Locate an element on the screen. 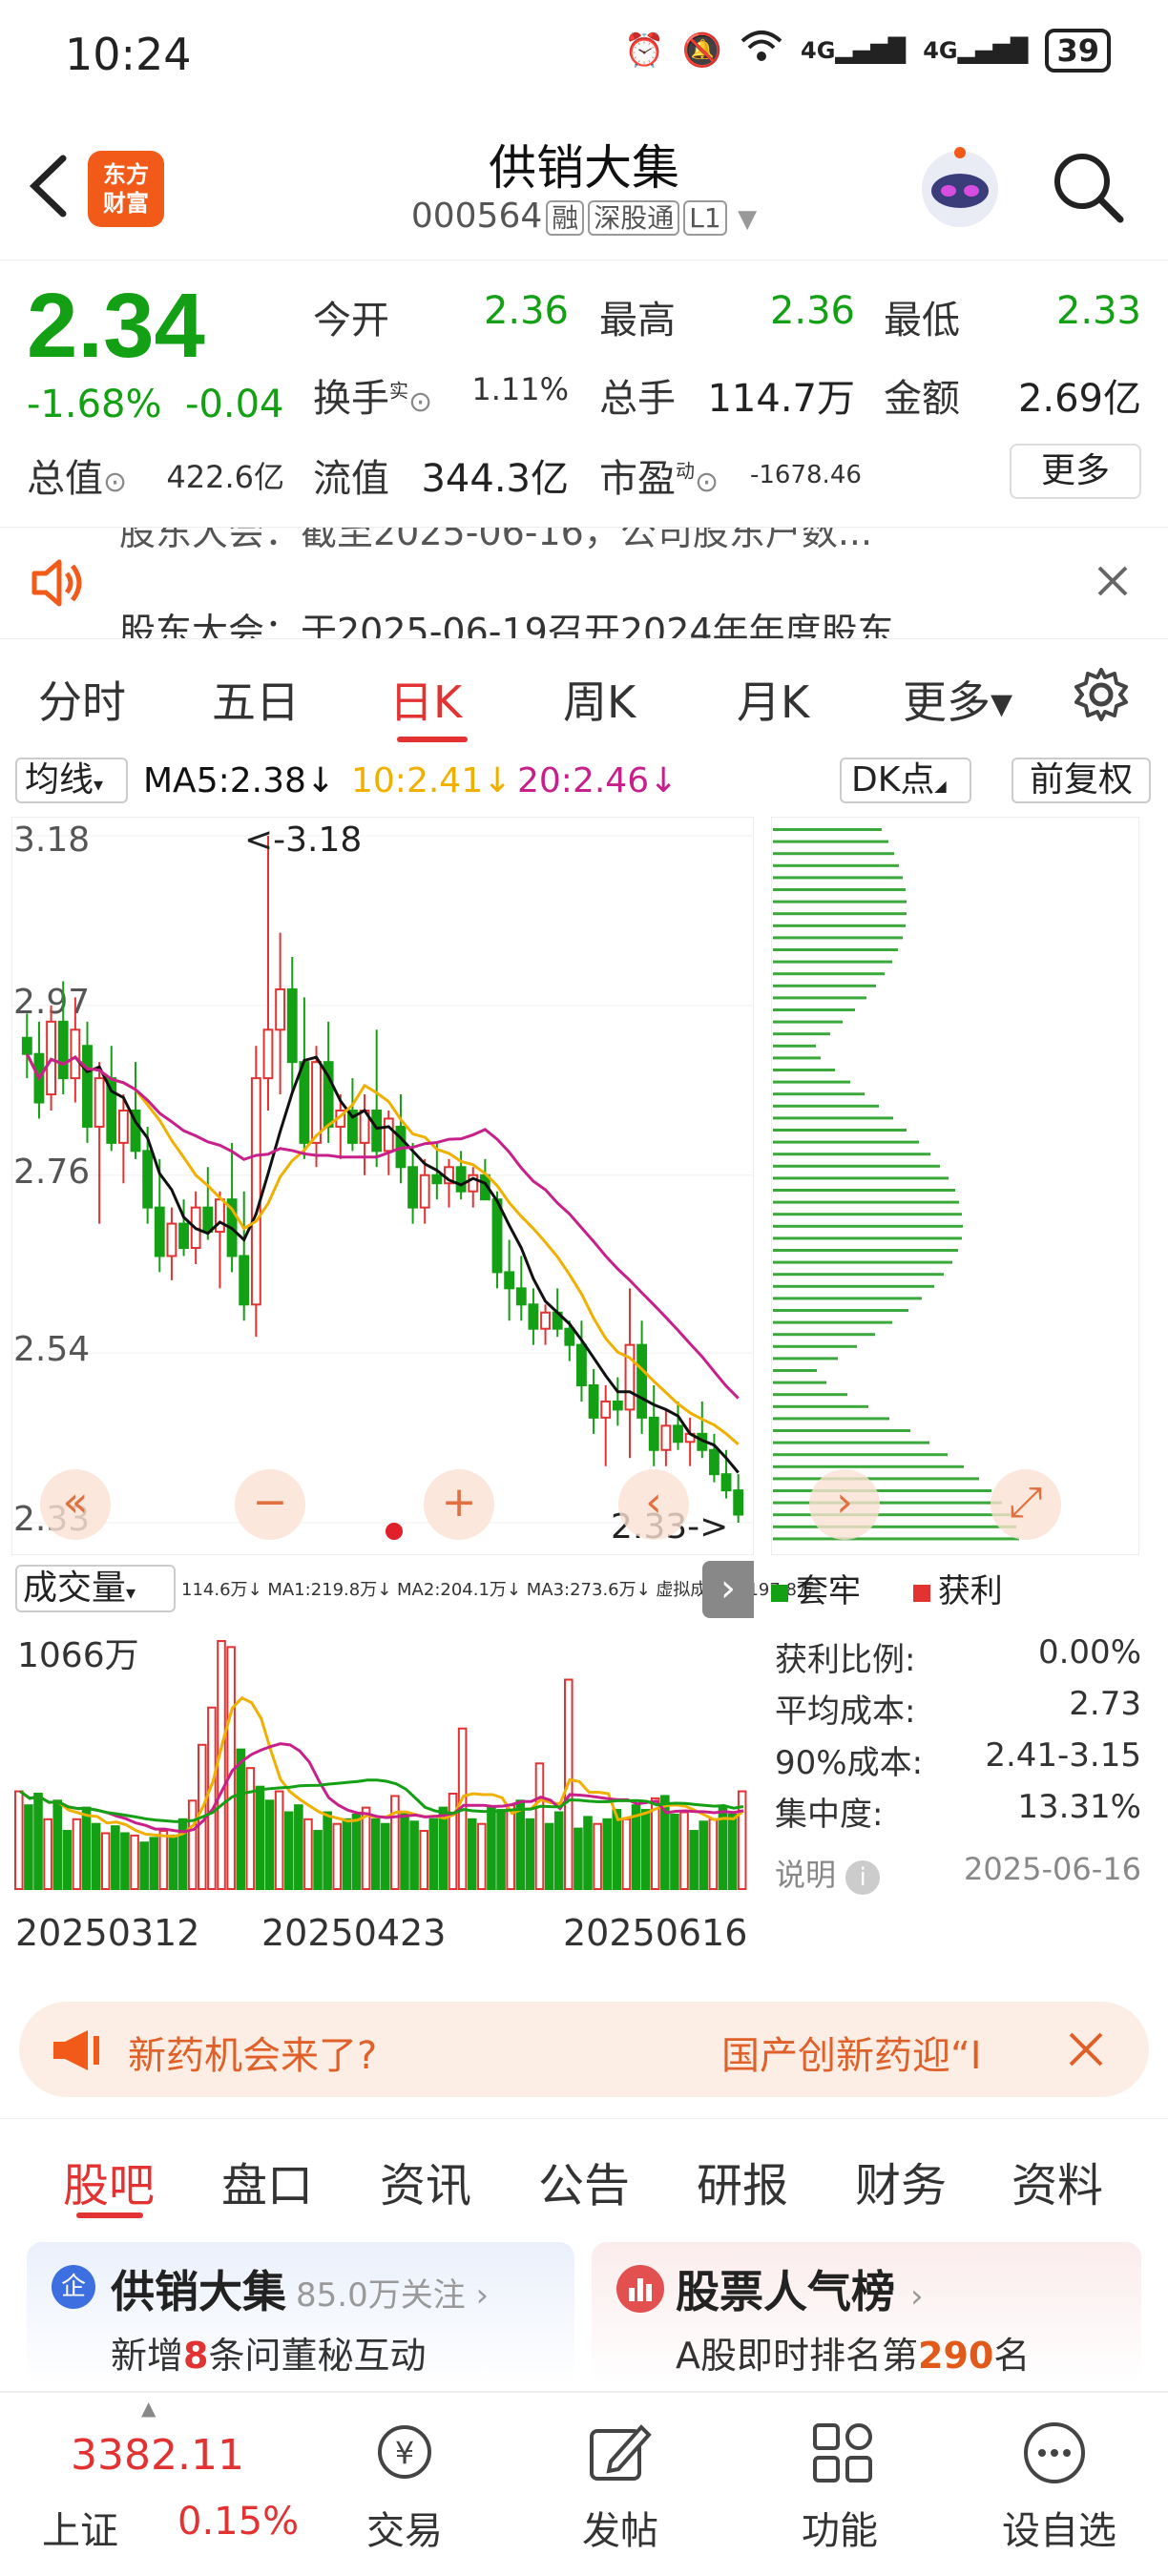  edit-icon is located at coordinates (619, 2455).